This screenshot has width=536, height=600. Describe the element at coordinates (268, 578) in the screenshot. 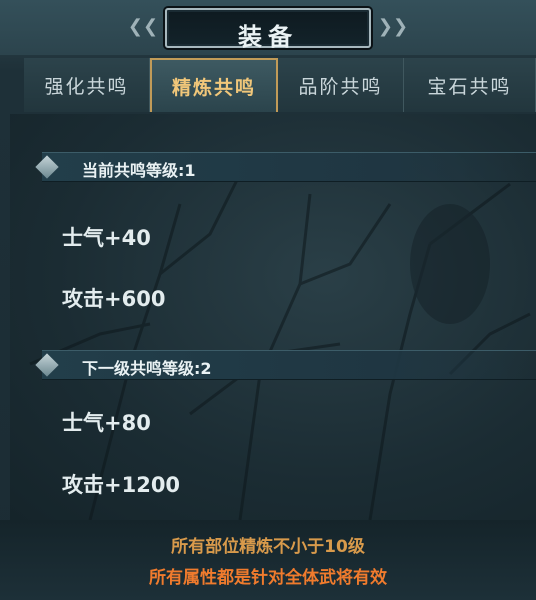

I see `scope-note-text: 所有属性都是针对全体武将有效` at that location.